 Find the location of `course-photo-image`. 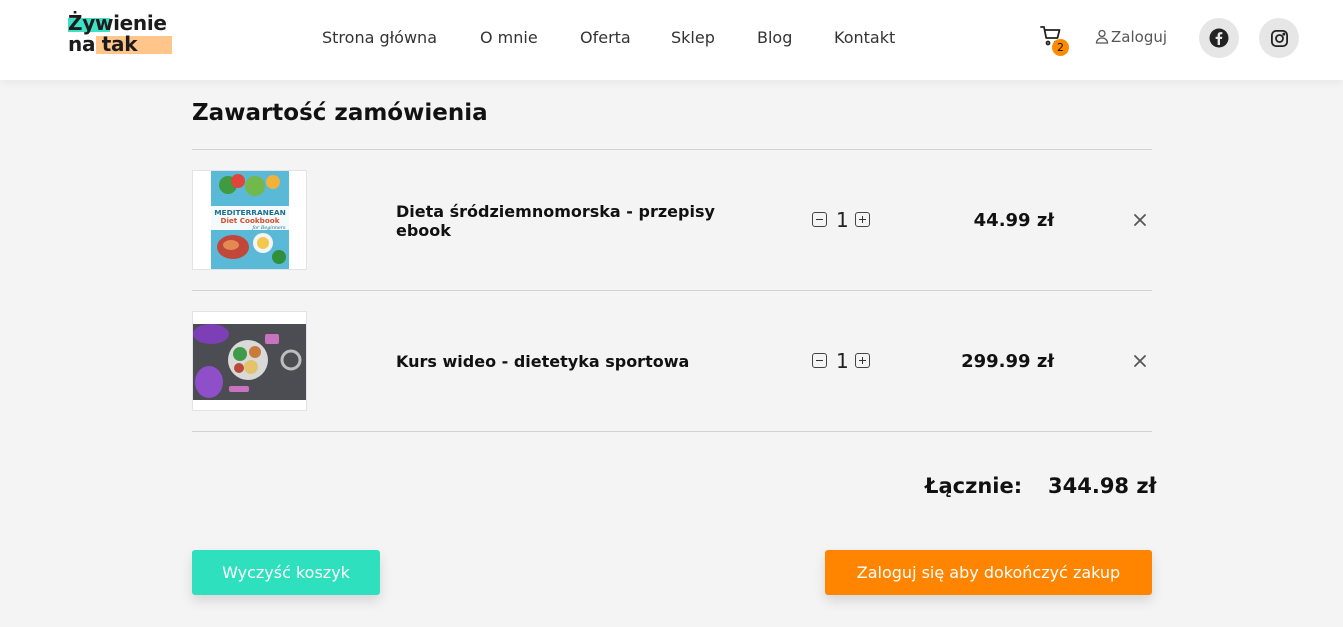

course-photo-image is located at coordinates (249, 361).